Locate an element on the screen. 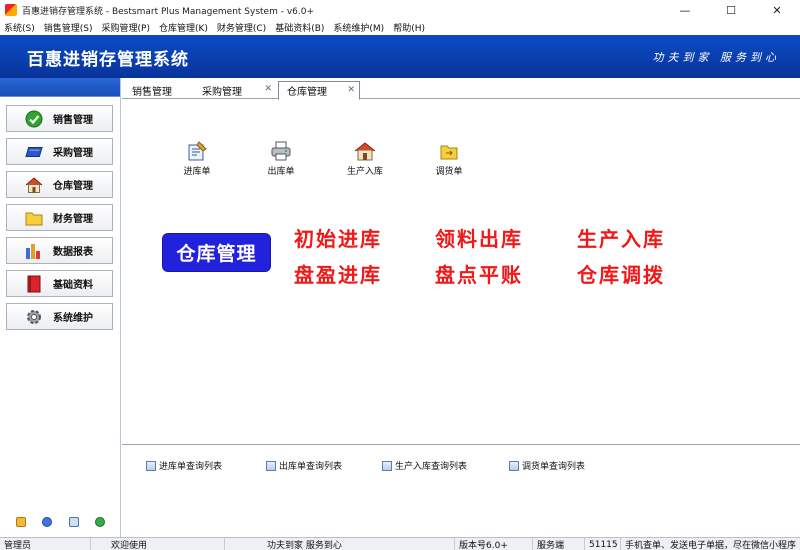 The image size is (800, 550). sidebar-item-reports: 数据报表 is located at coordinates (59, 250).